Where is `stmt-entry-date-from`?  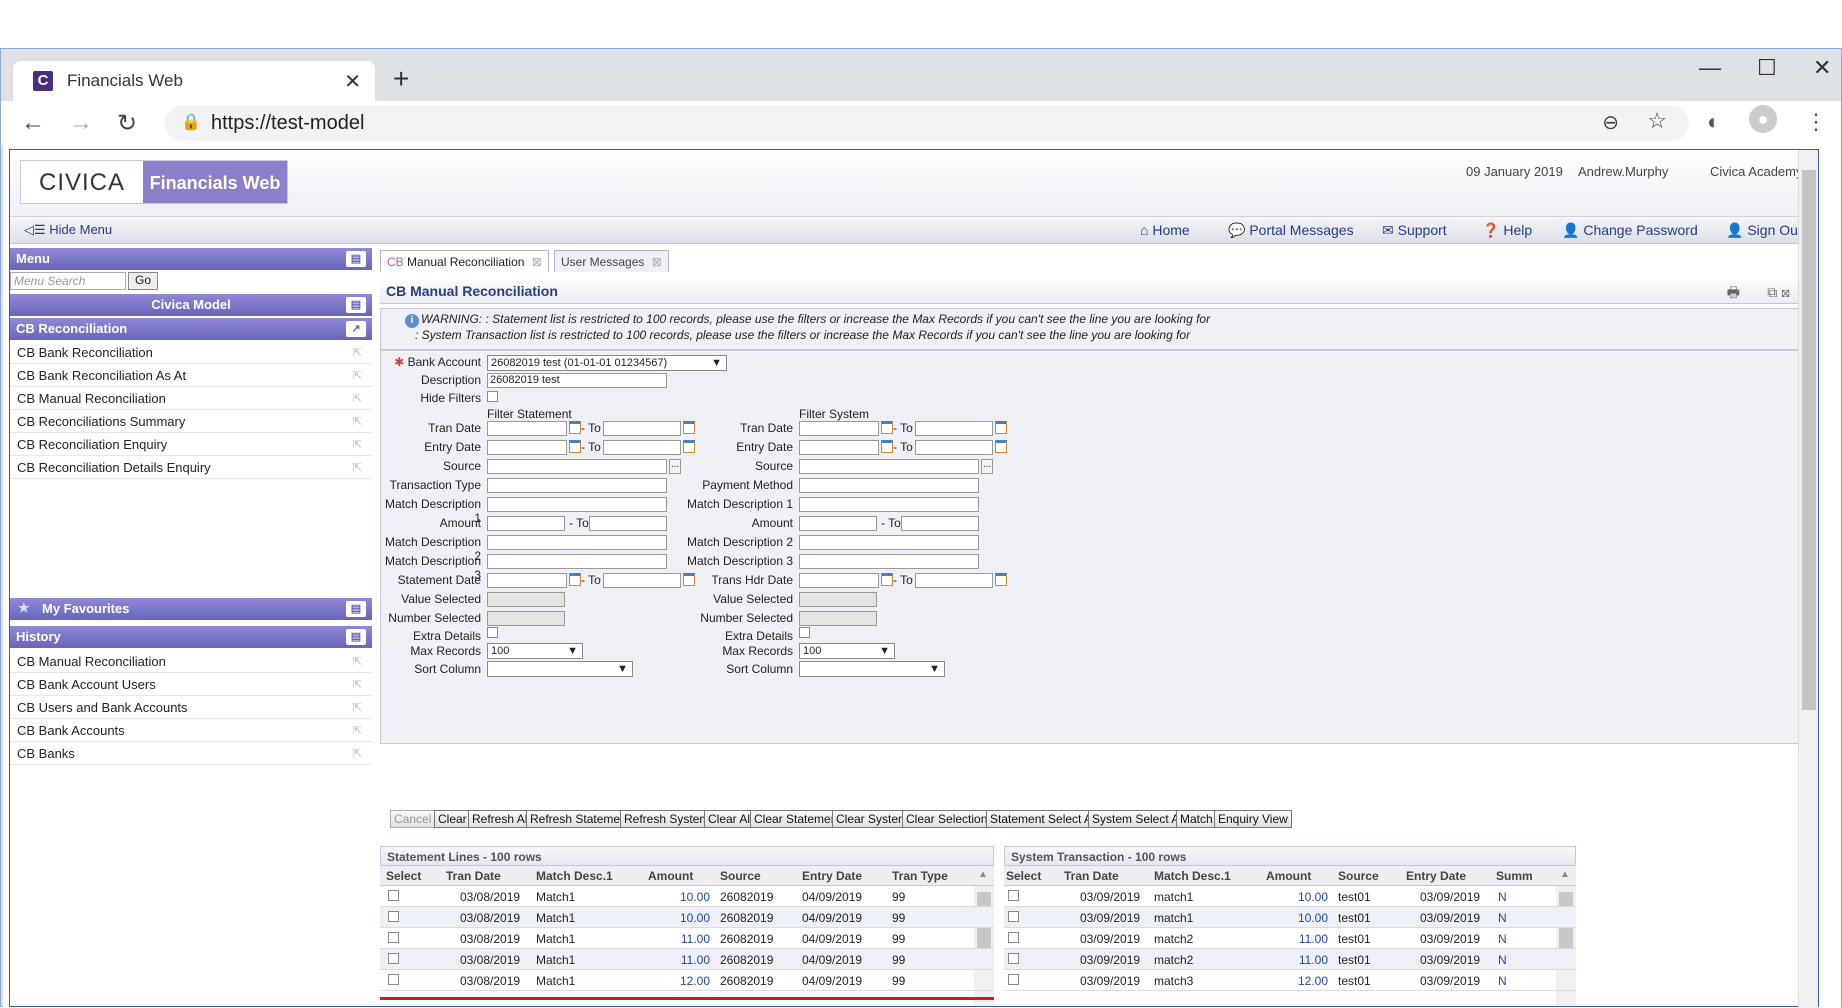
stmt-entry-date-from is located at coordinates (527, 447).